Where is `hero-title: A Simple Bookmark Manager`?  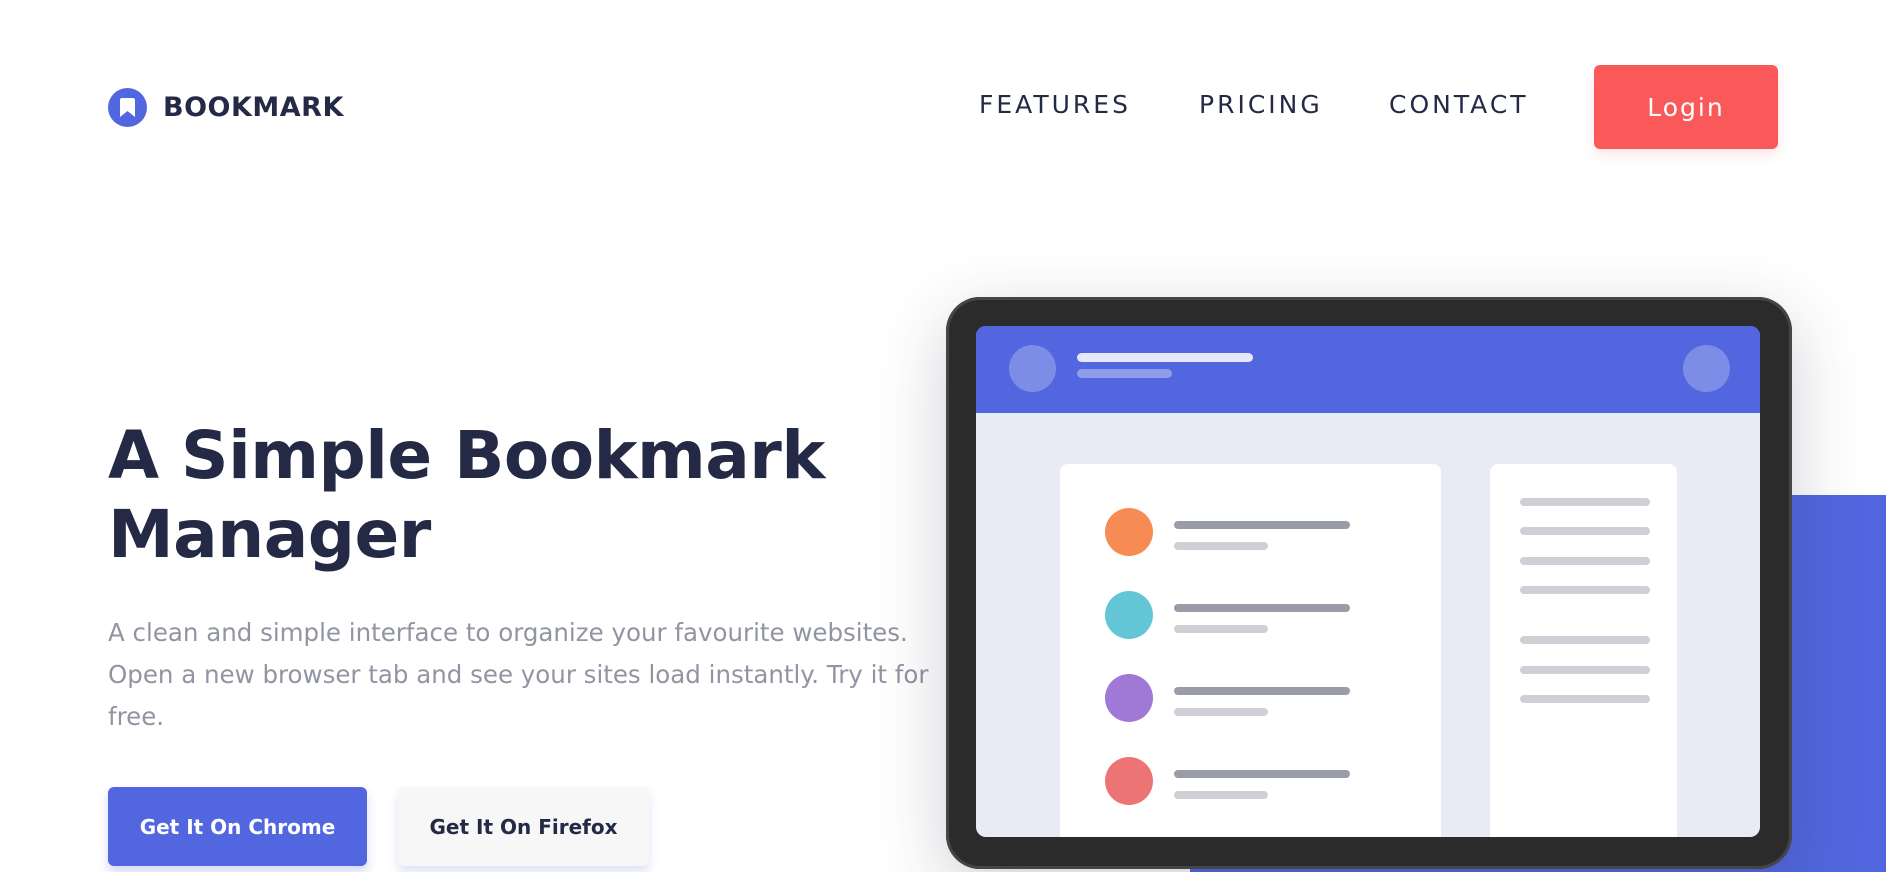 hero-title: A Simple Bookmark Manager is located at coordinates (488, 495).